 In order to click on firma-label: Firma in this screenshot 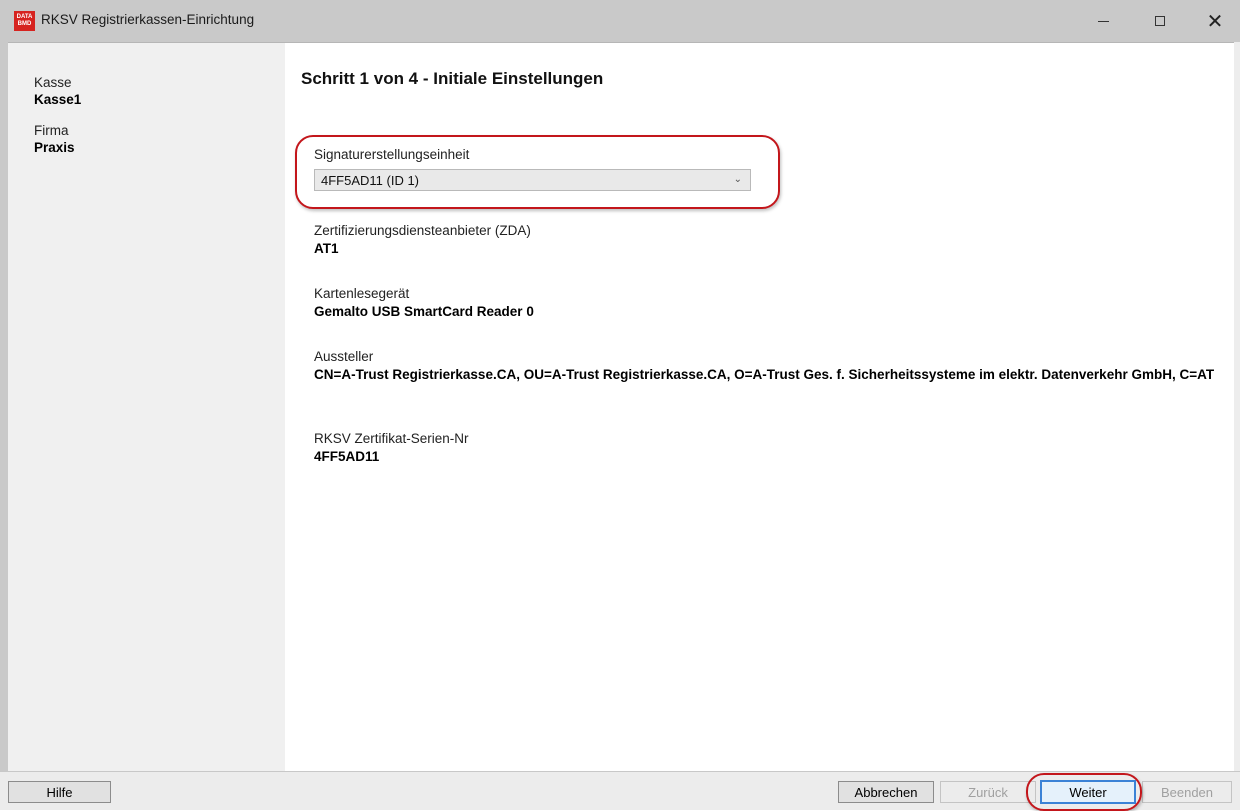, I will do `click(51, 130)`.